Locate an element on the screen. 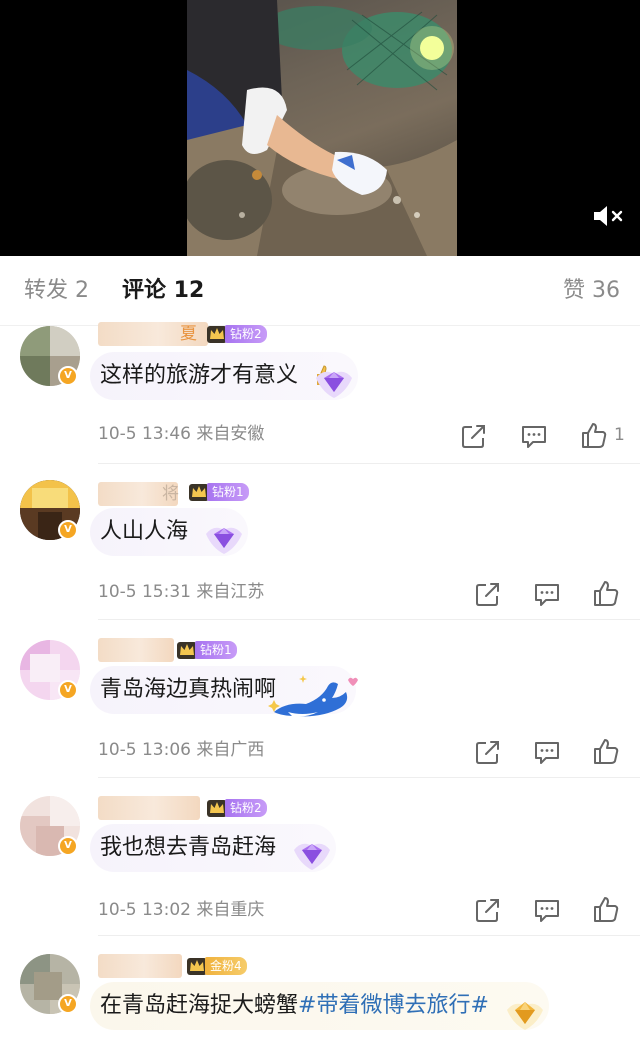 Image resolution: width=640 pixels, height=1048 pixels. video-frame is located at coordinates (322, 128).